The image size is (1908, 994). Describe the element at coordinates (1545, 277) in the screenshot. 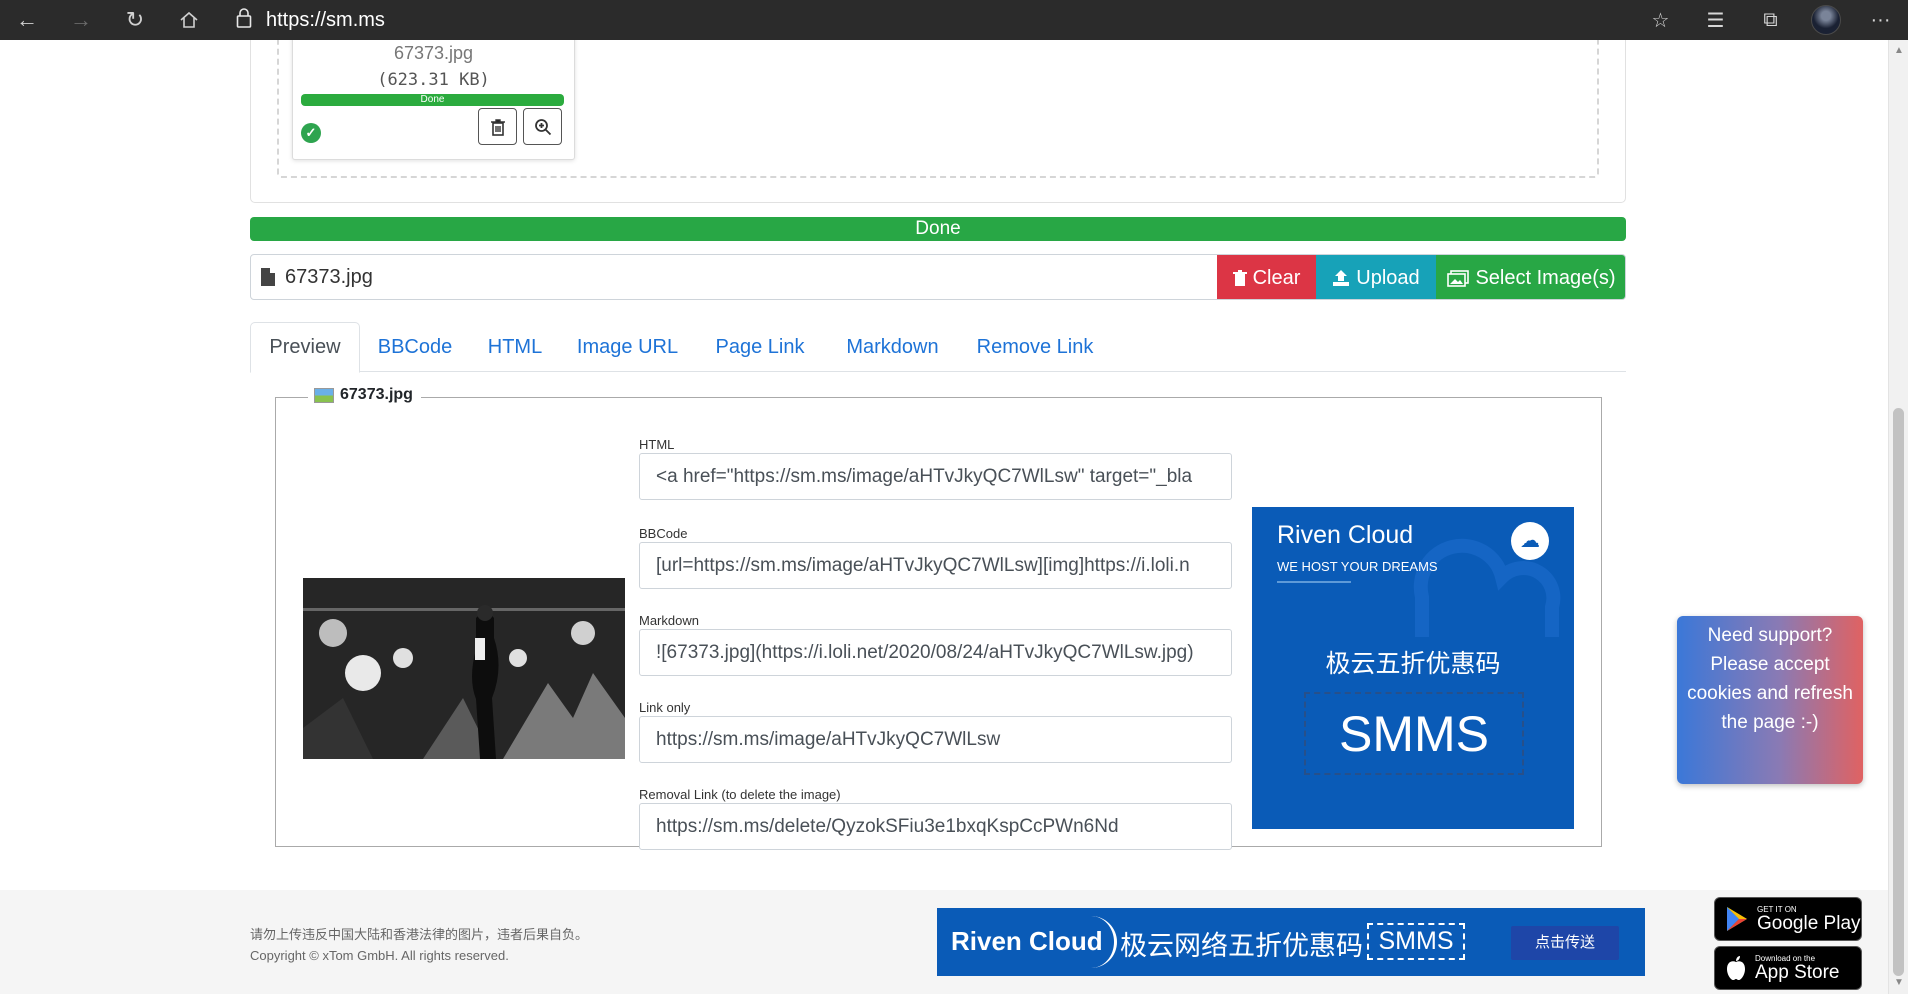

I see `select-images-label: Select Image(s)` at that location.